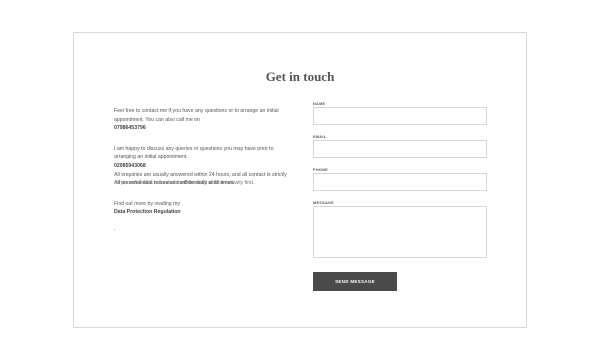 This screenshot has width=600, height=360. I want to click on name-field, so click(400, 116).